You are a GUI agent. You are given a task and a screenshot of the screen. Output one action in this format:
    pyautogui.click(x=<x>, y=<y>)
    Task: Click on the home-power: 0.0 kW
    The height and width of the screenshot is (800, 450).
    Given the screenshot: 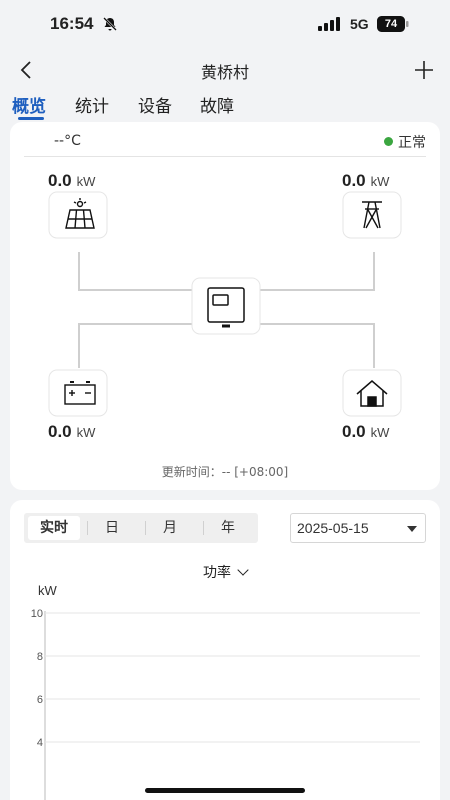 What is the action you would take?
    pyautogui.click(x=365, y=432)
    